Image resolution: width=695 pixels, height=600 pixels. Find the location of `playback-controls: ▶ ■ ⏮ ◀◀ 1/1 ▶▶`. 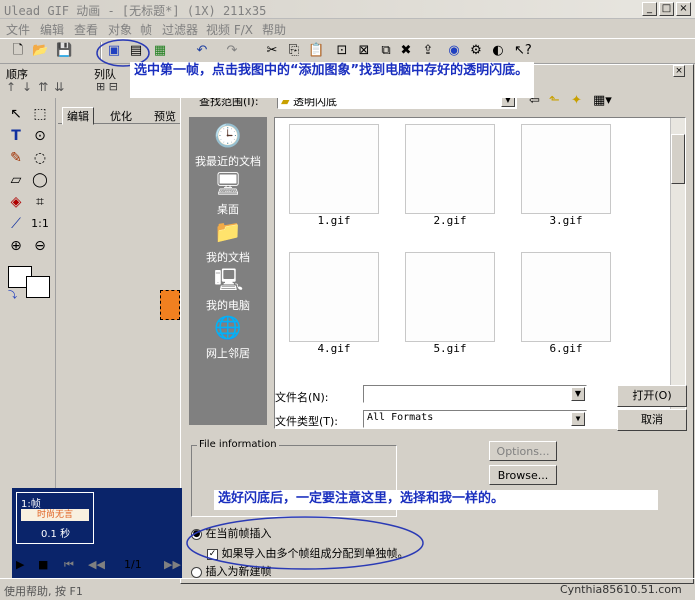

playback-controls: ▶ ■ ⏮ ◀◀ 1/1 ▶▶ is located at coordinates (102, 566).